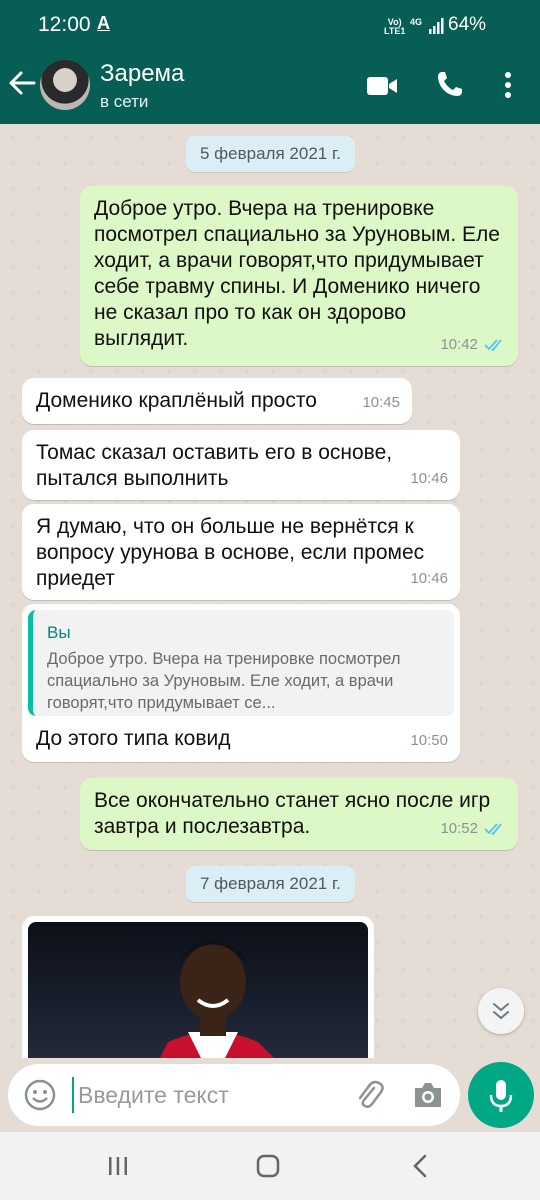 The width and height of the screenshot is (540, 1200). I want to click on quoted-author: Вы, so click(59, 632).